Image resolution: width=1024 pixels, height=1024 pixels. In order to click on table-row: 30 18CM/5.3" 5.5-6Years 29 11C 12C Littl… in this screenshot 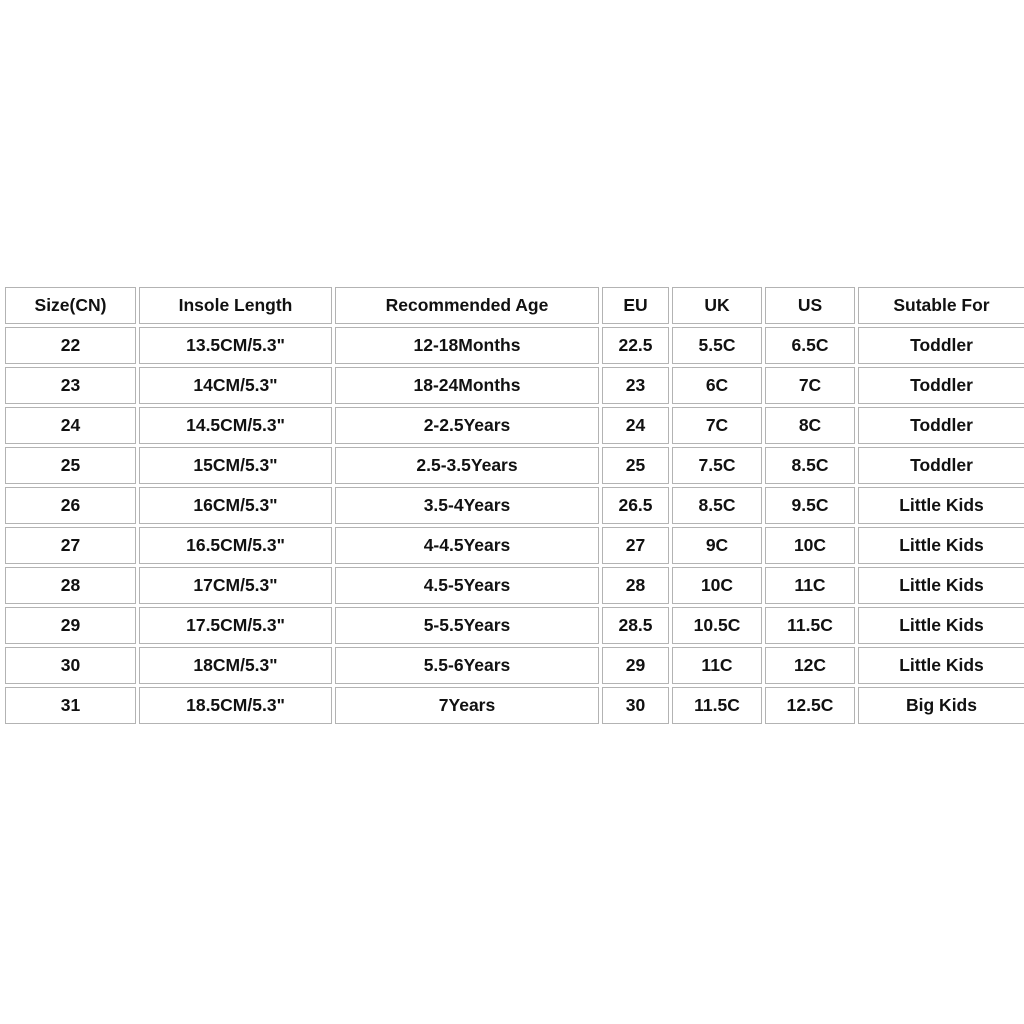, I will do `click(514, 665)`.